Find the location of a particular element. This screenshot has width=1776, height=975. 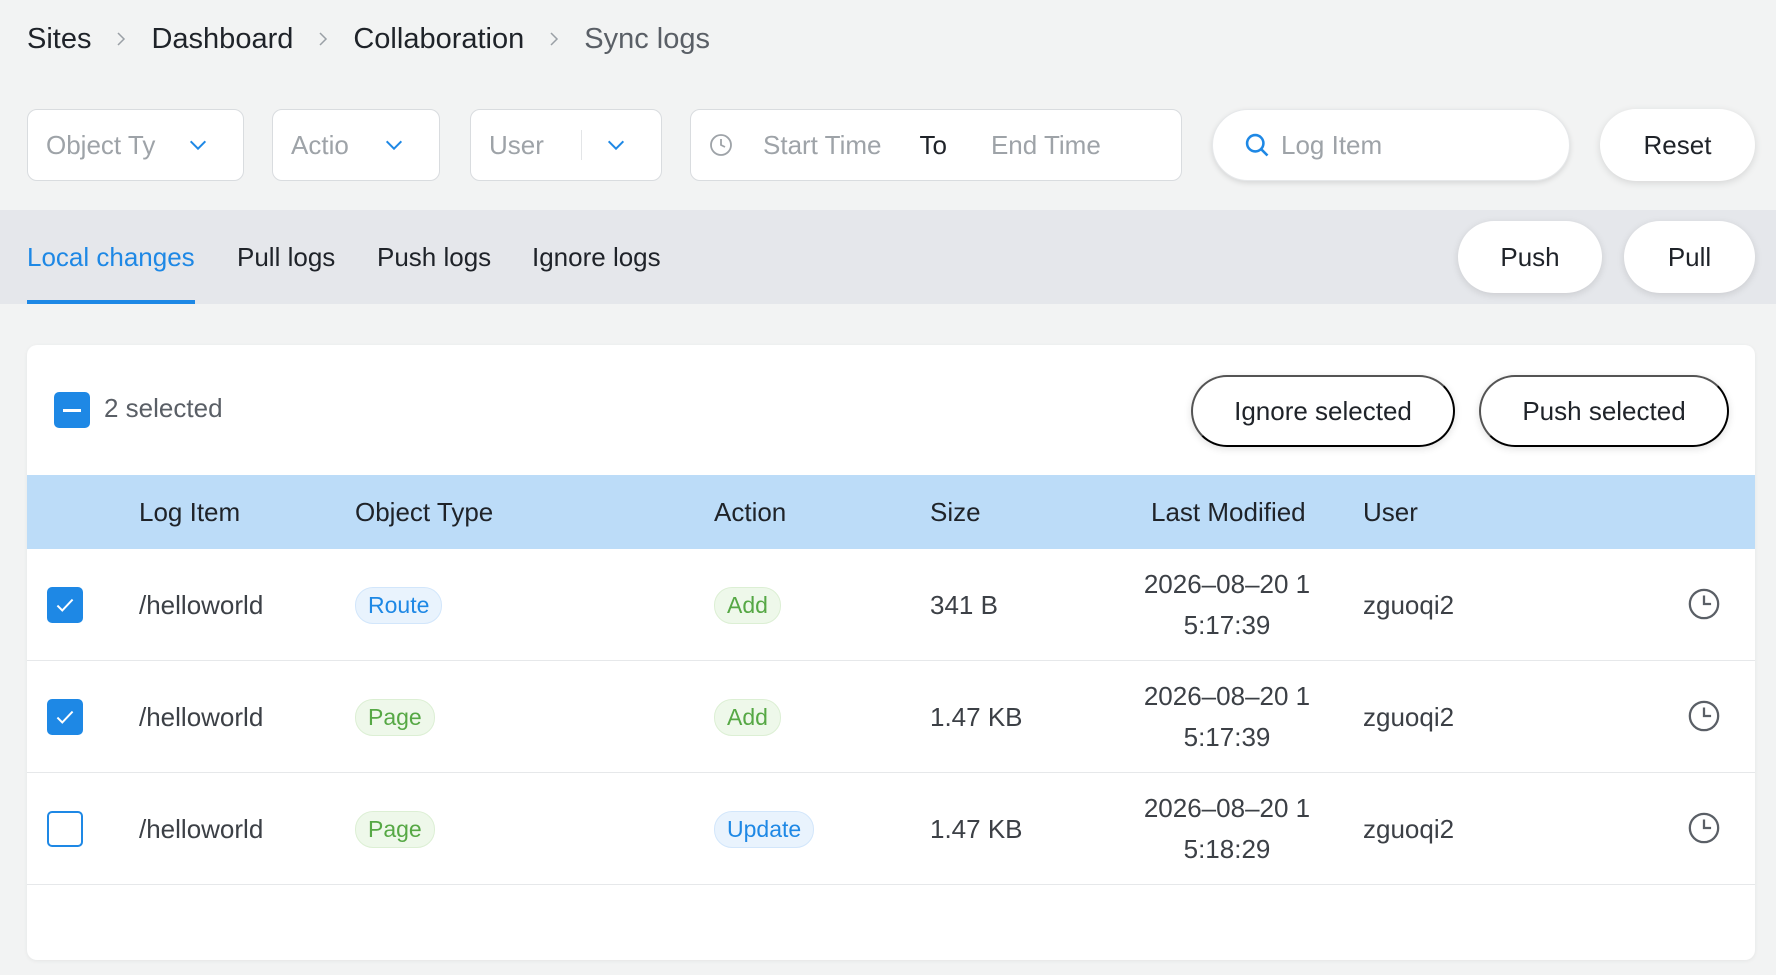

last-modified-cell: 2026–08–20 1 5:18:29 is located at coordinates (1227, 829).